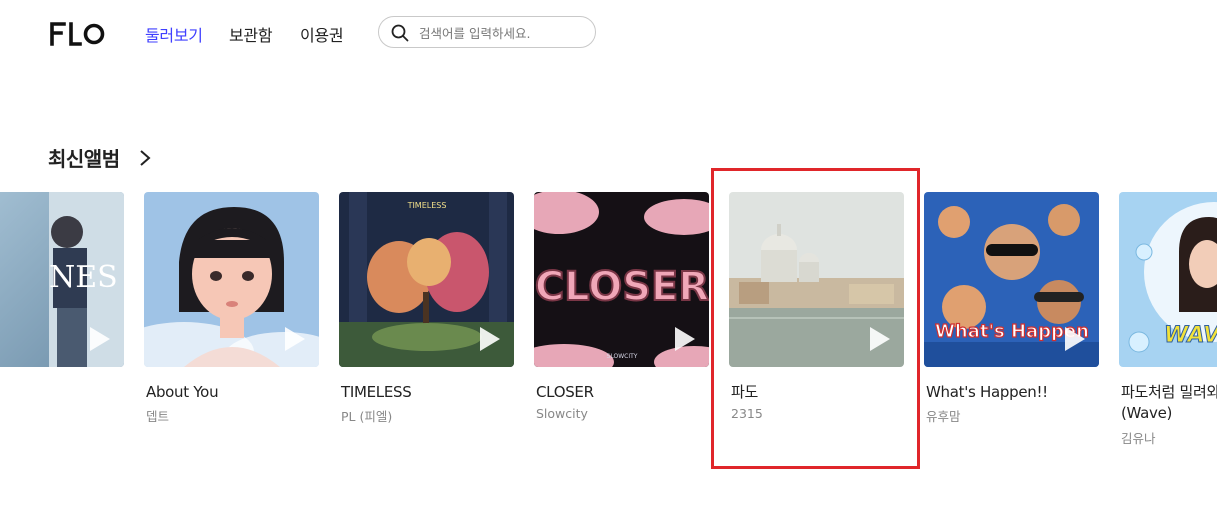  I want to click on flo-logo, so click(78, 34).